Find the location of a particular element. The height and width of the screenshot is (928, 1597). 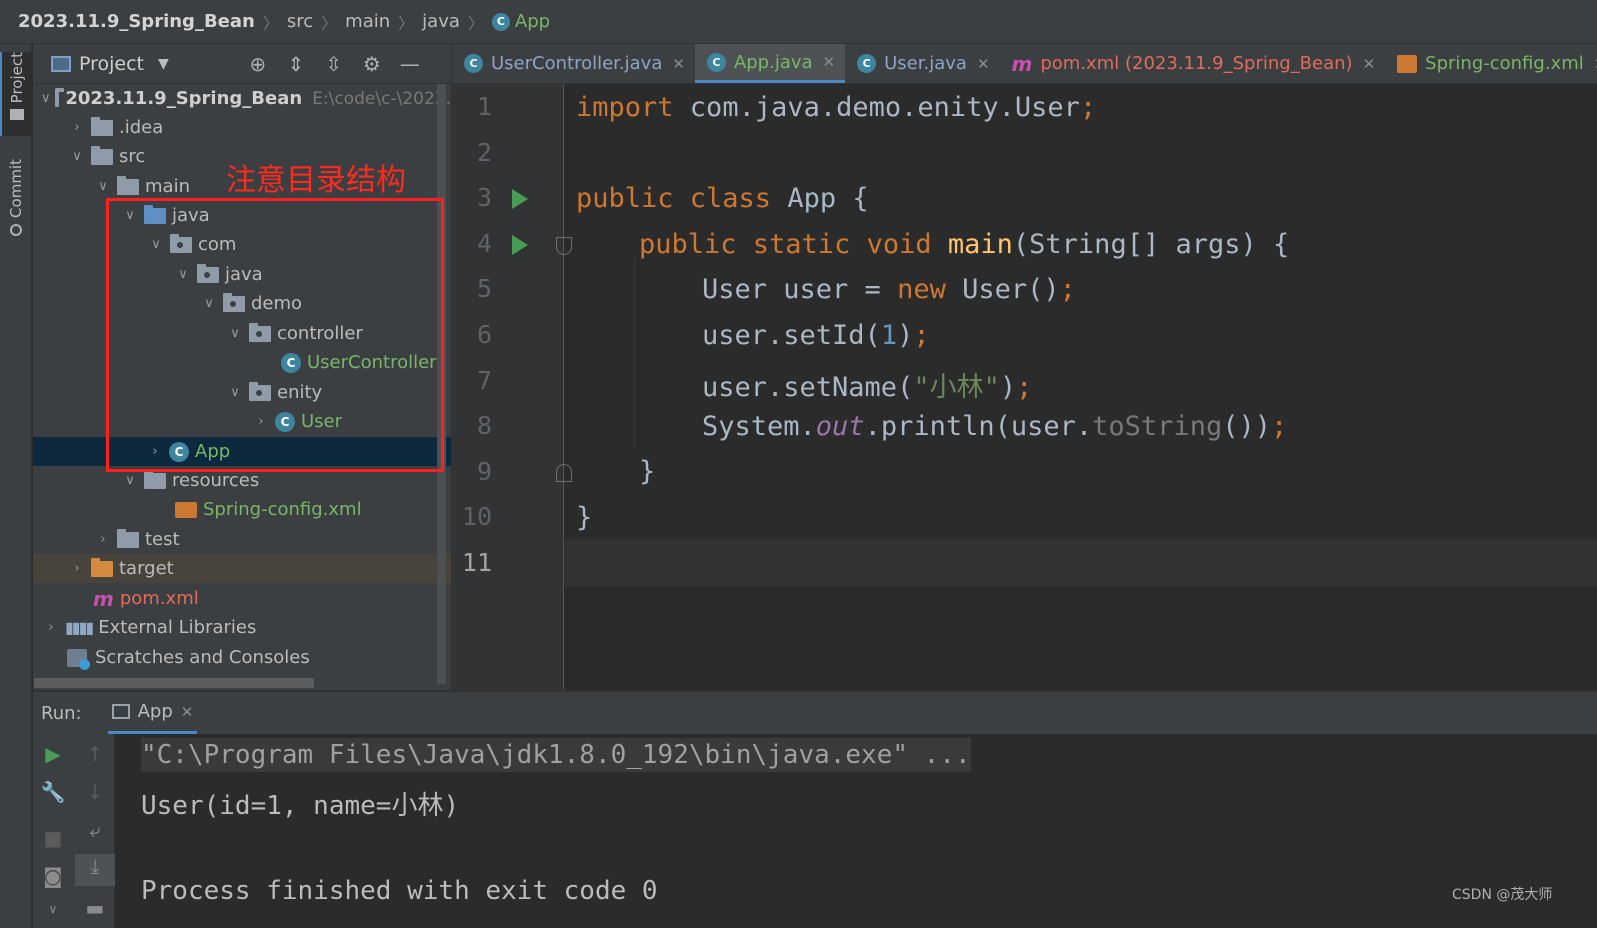

tree-item-java: ∨ java is located at coordinates (242, 215).